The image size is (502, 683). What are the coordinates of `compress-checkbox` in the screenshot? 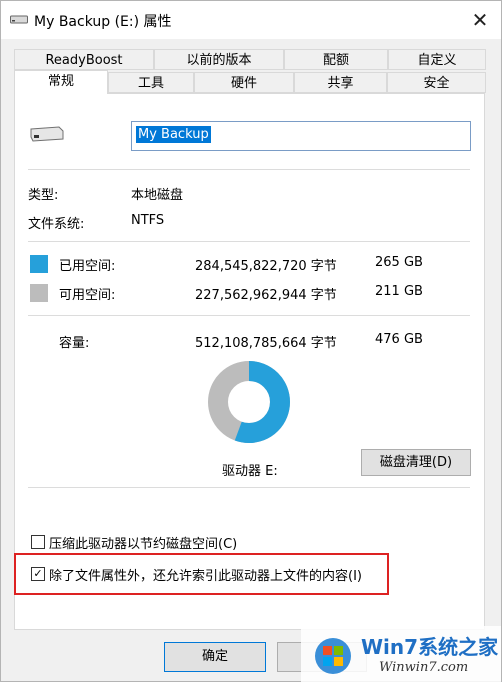 It's located at (38, 542).